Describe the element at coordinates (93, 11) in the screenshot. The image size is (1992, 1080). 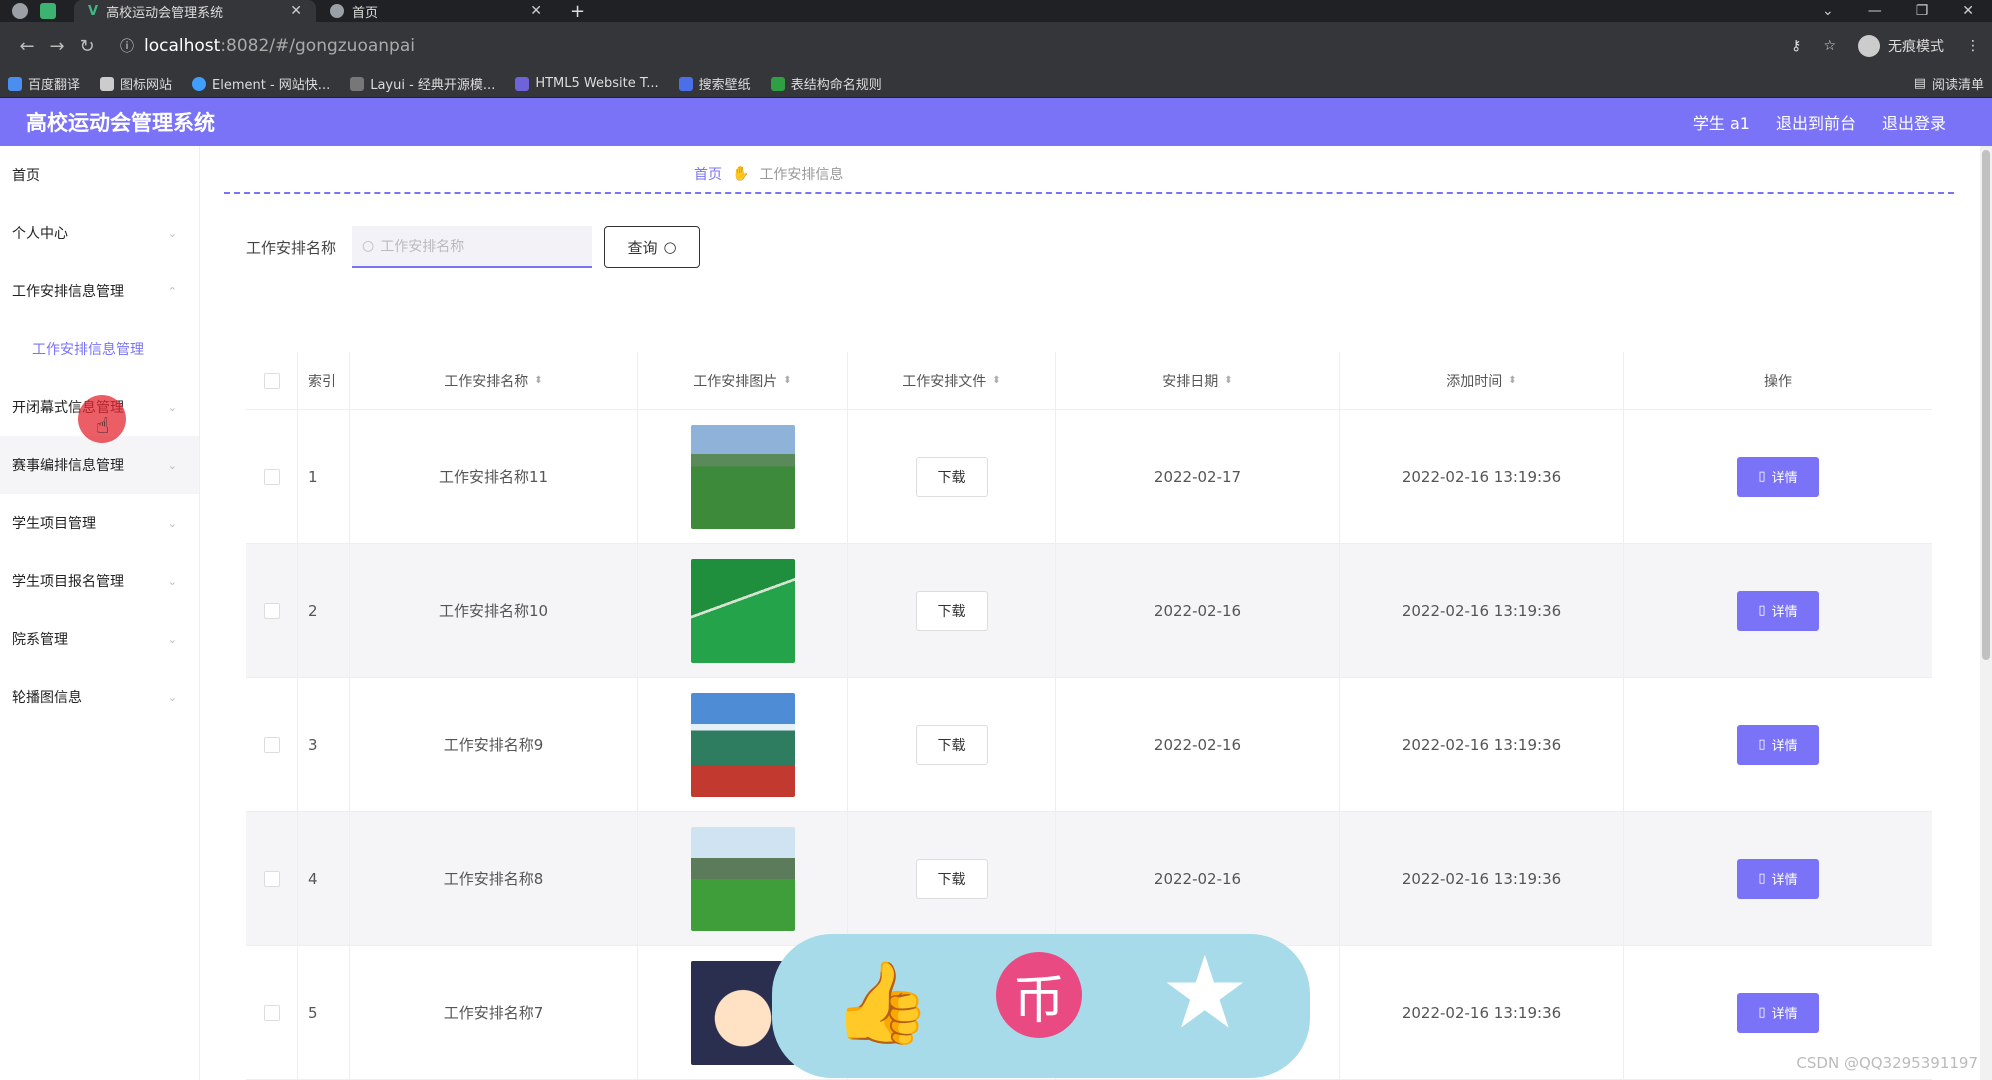
I see `vue-logo-icon: V` at that location.